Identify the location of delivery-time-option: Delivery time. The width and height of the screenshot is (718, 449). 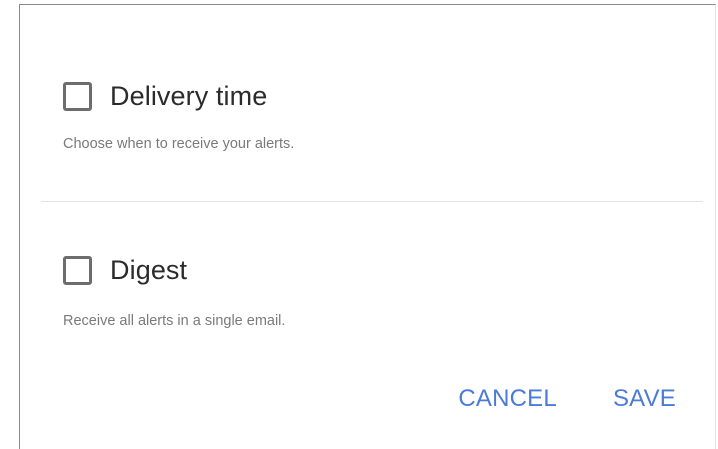
(165, 96).